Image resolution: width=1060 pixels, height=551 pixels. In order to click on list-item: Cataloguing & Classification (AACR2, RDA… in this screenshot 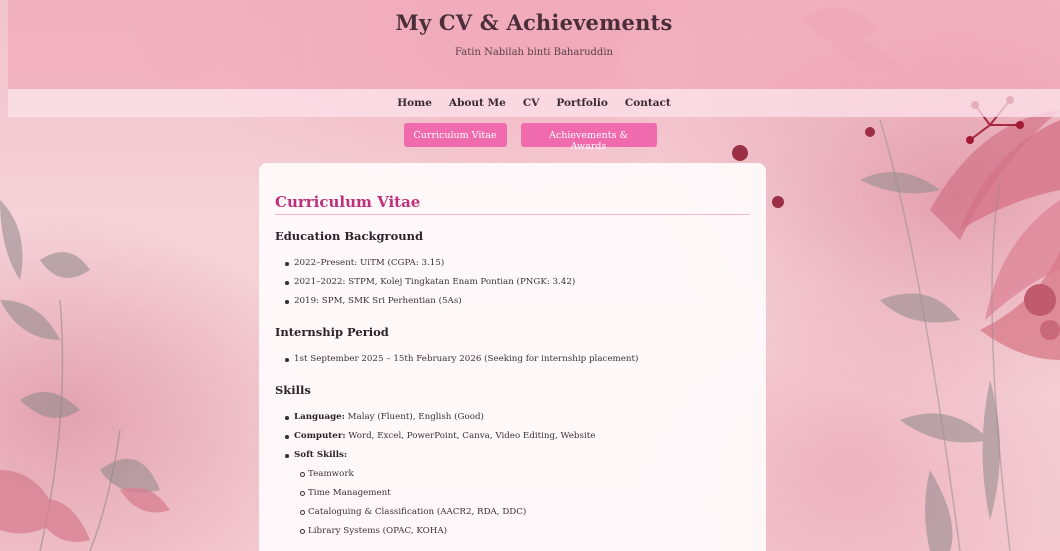, I will do `click(512, 512)`.